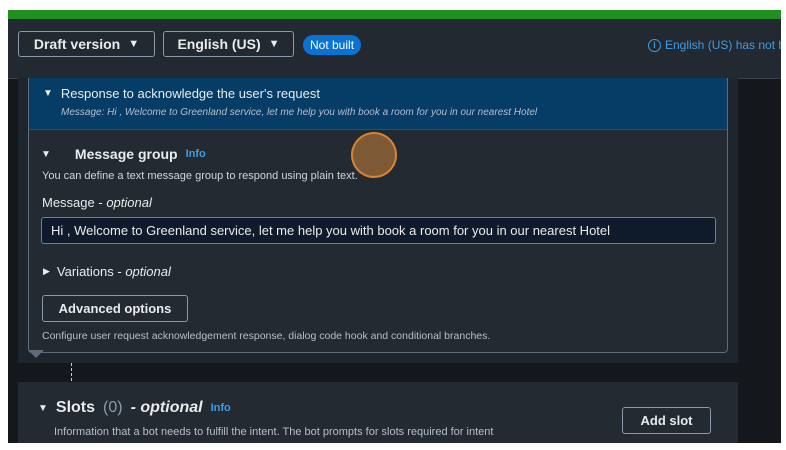  Describe the element at coordinates (723, 45) in the screenshot. I see `build-notice-text: English (US) has not bui` at that location.